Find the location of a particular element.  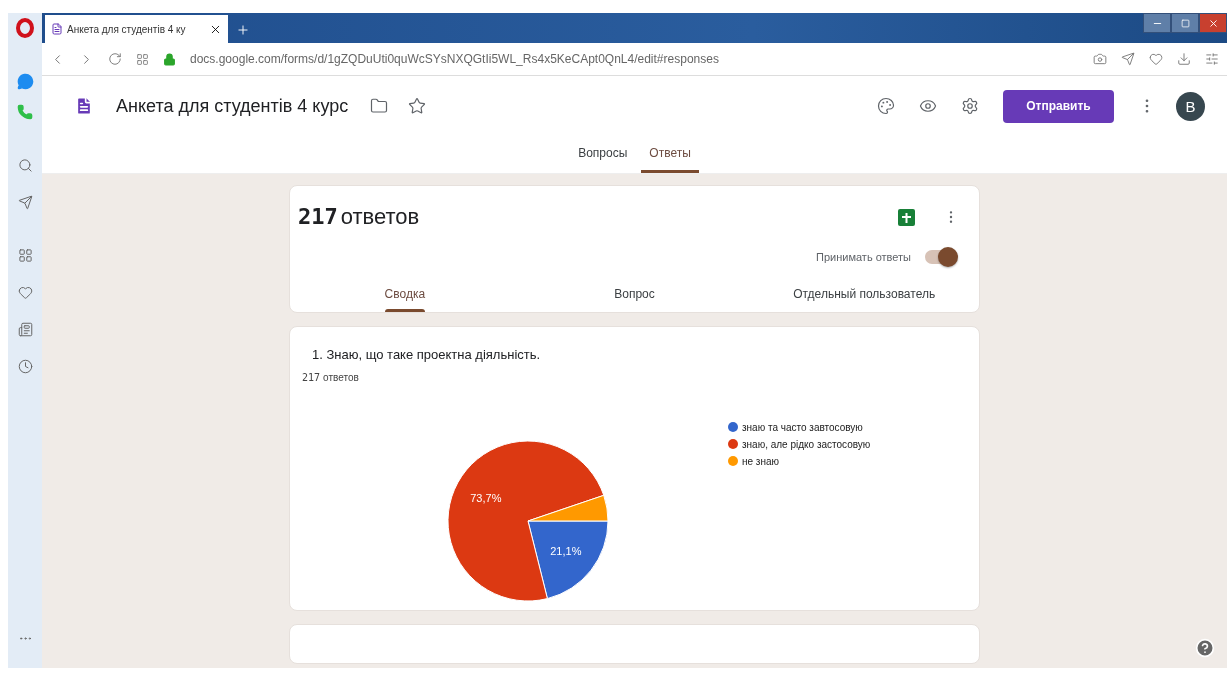

restore-icon is located at coordinates (1185, 23).